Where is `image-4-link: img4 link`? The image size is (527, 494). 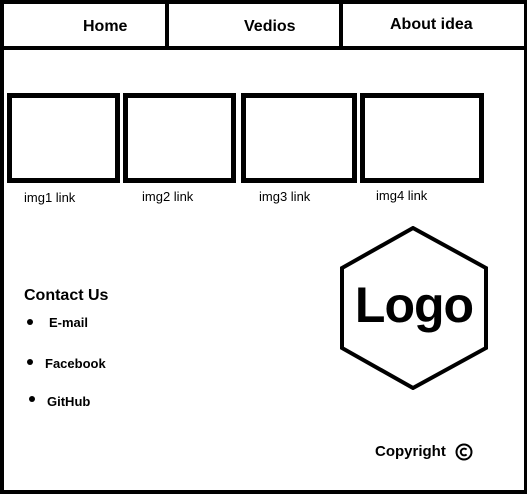 image-4-link: img4 link is located at coordinates (401, 196).